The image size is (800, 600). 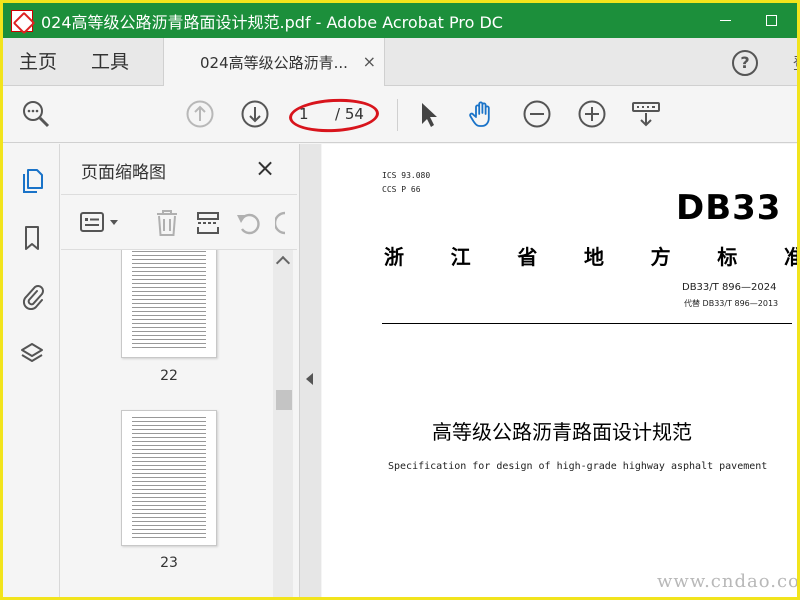 What do you see at coordinates (482, 114) in the screenshot?
I see `hand-icon` at bounding box center [482, 114].